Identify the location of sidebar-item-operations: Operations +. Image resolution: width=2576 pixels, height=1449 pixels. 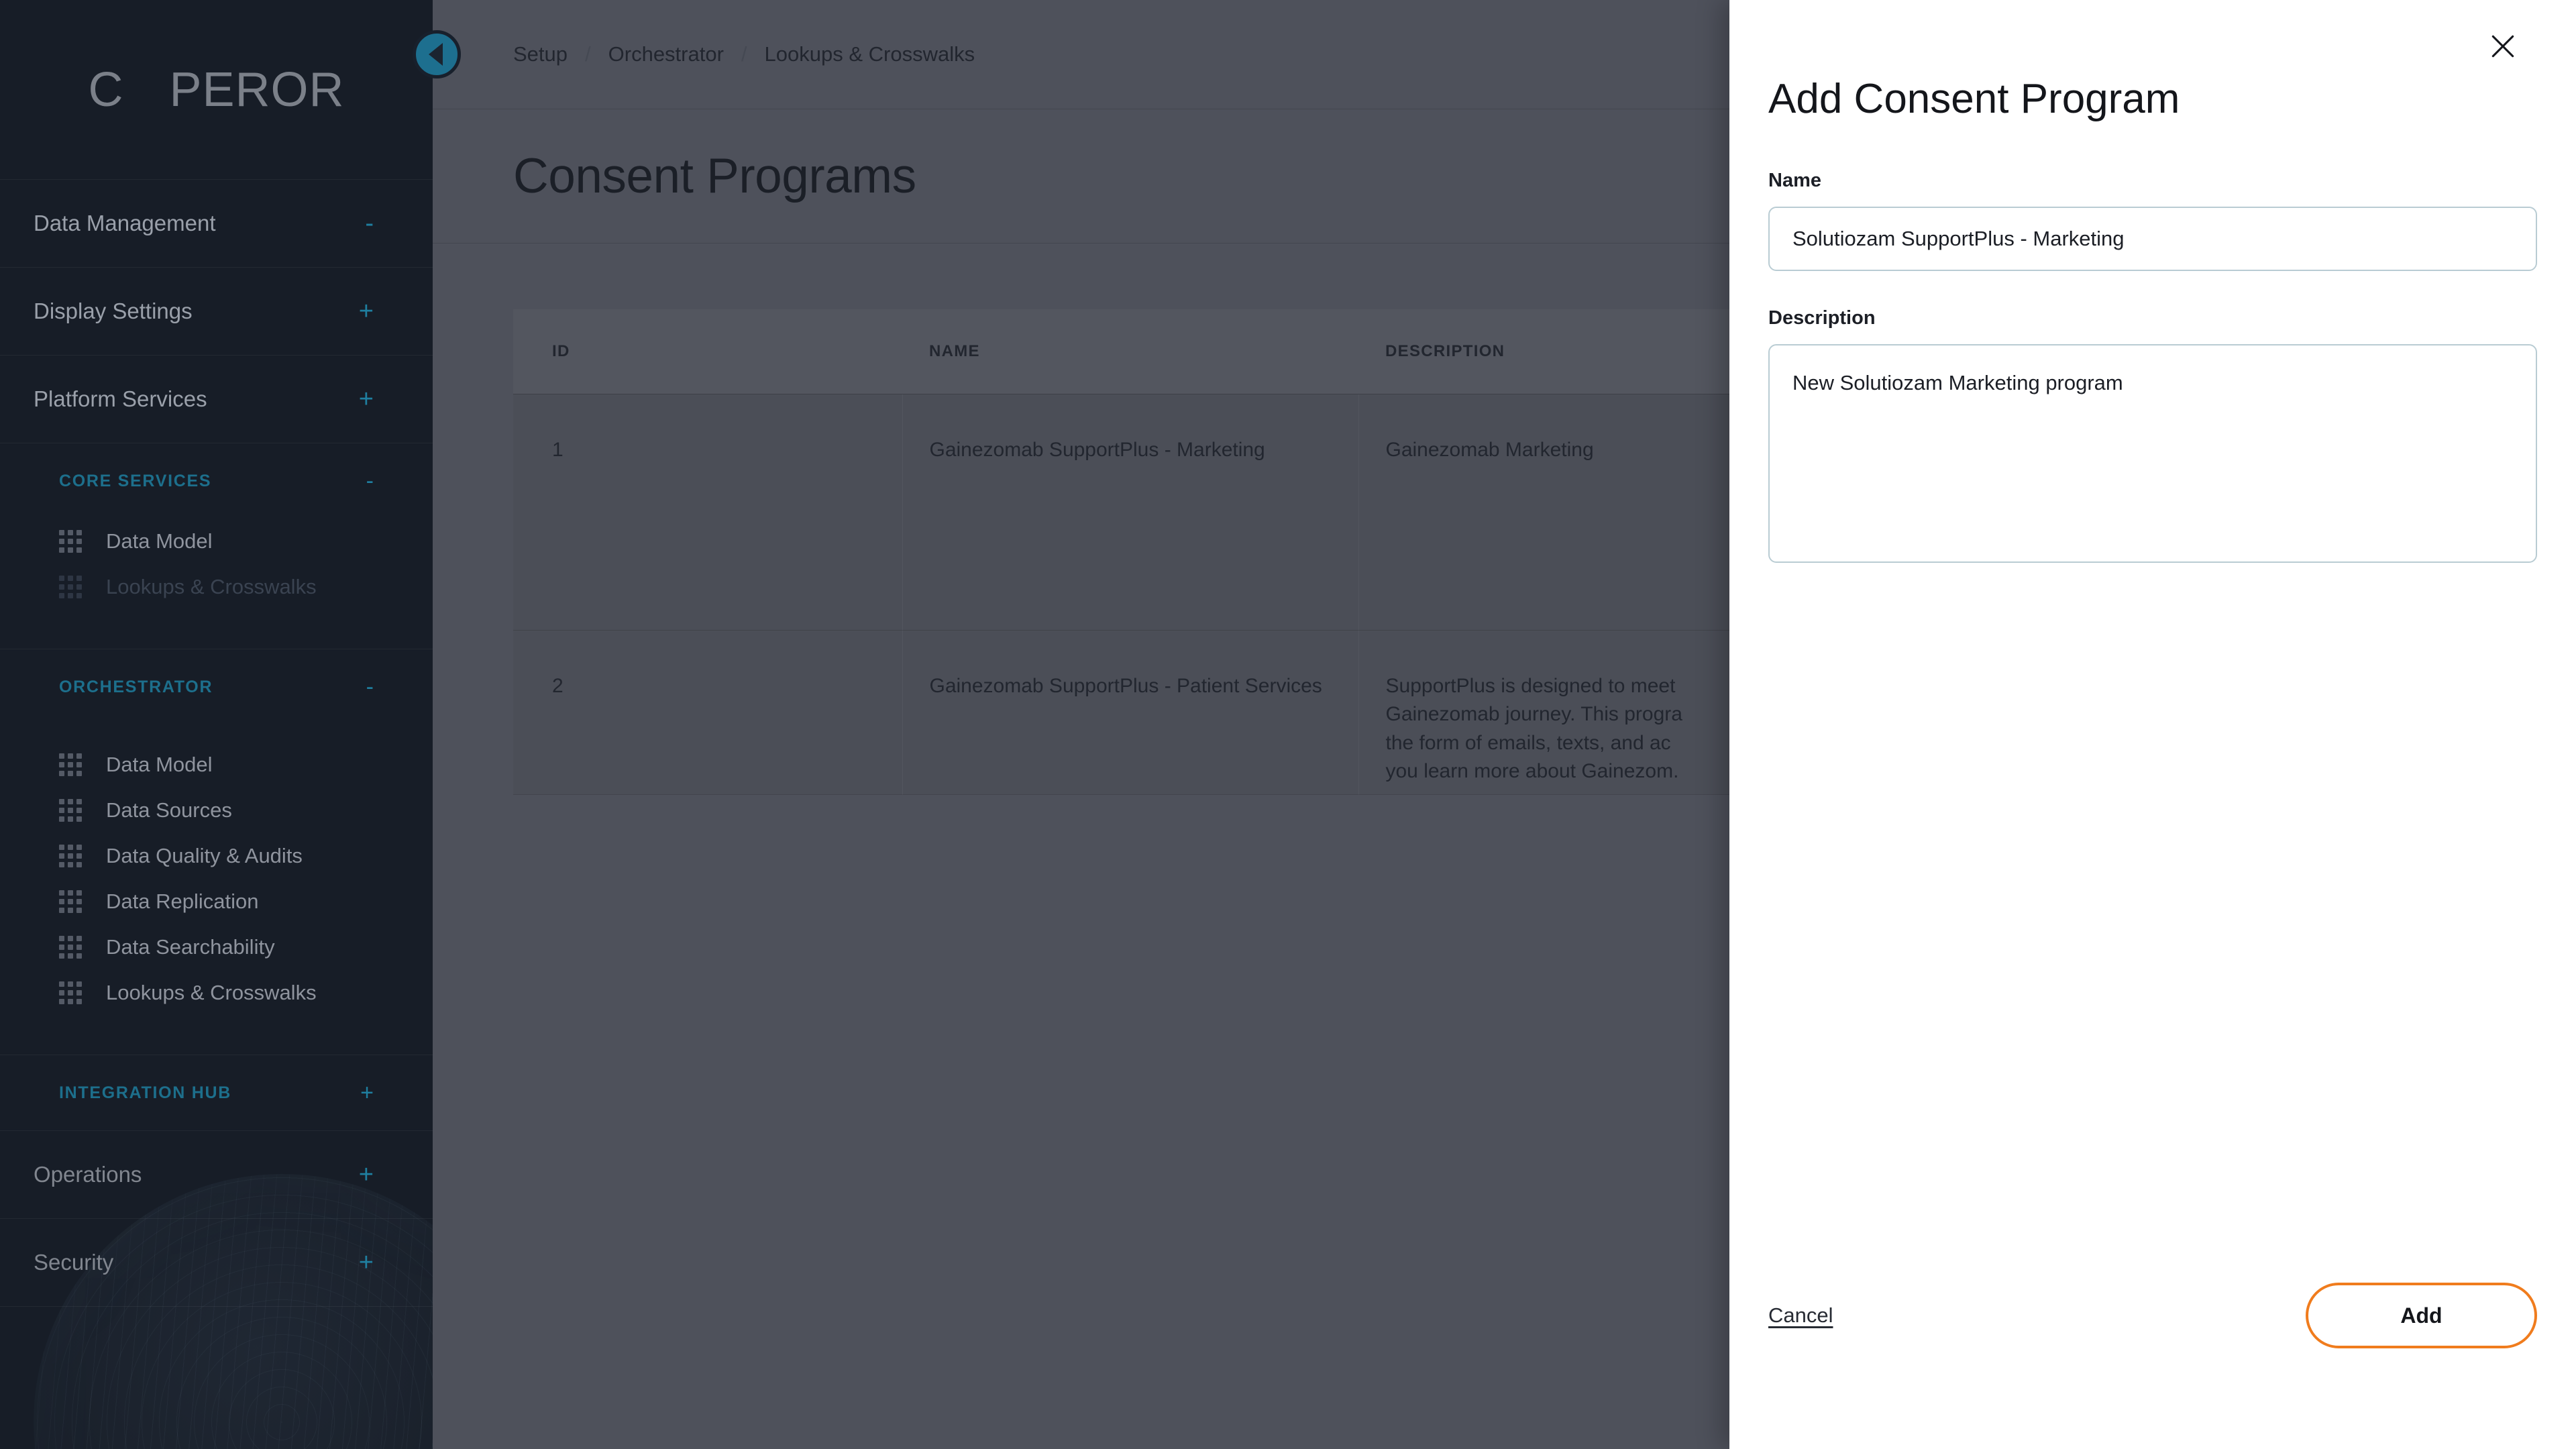
(216, 1174).